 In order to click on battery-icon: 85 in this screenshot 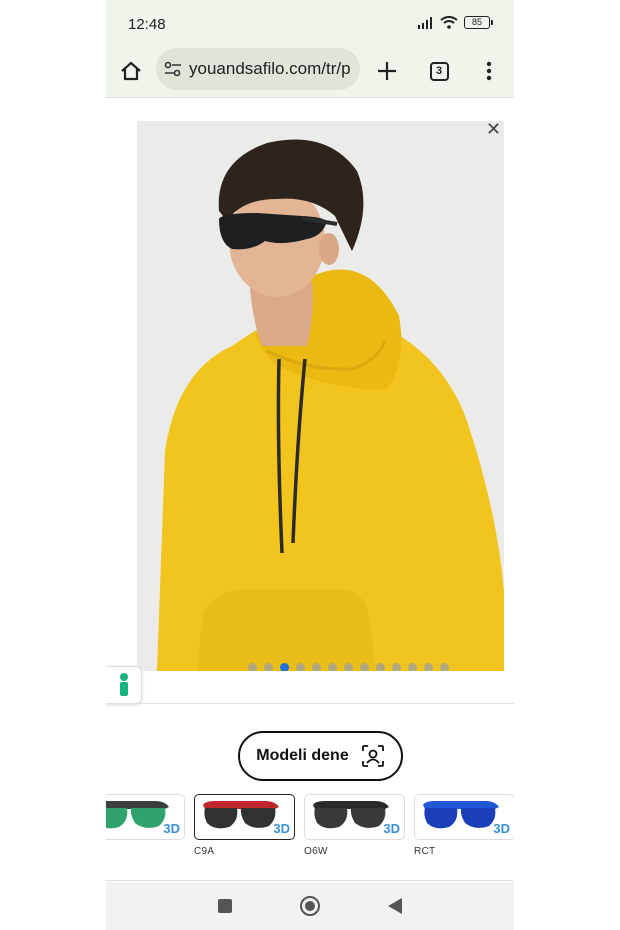, I will do `click(478, 22)`.